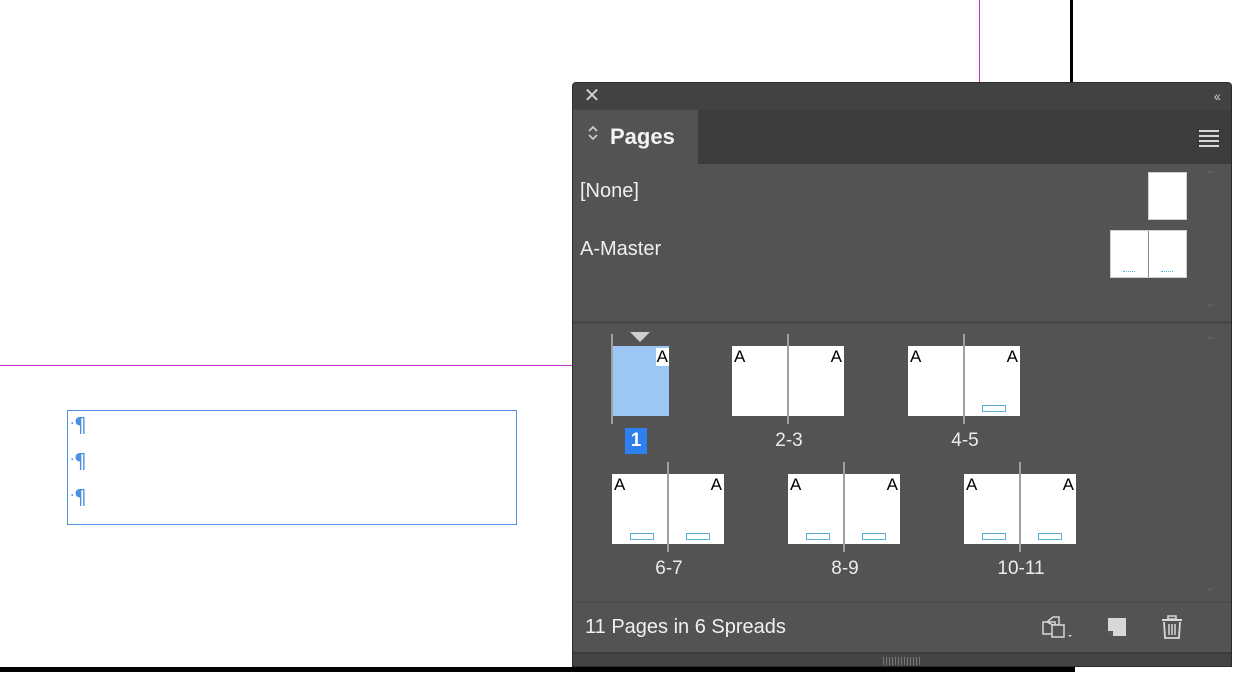 This screenshot has height=696, width=1250. I want to click on master-item-a-master: A-Master, so click(893, 254).